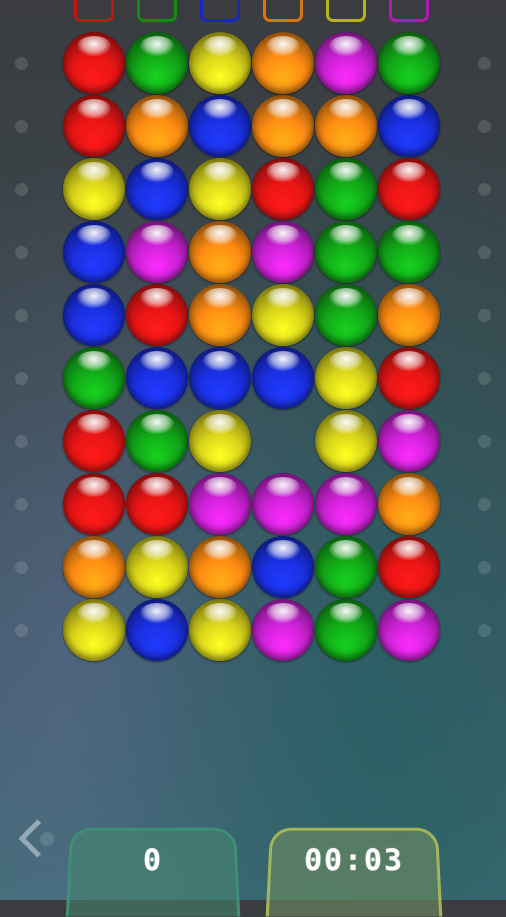 This screenshot has width=506, height=917. I want to click on score-panel: 0, so click(153, 872).